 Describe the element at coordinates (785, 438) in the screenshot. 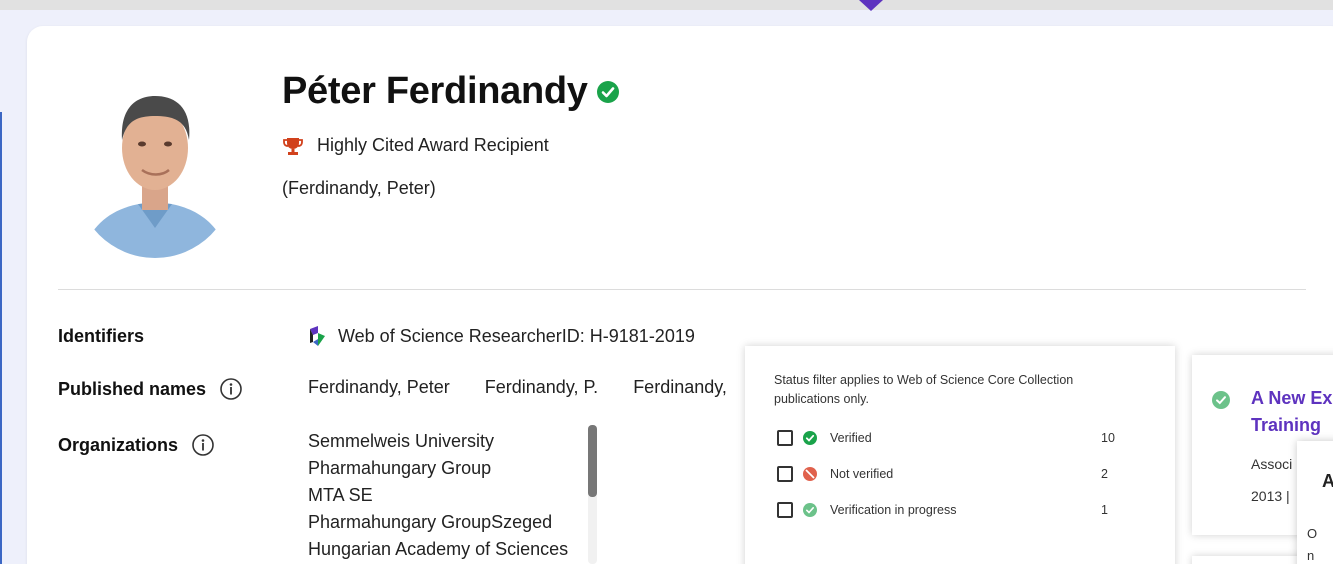

I see `verified-checkbox` at that location.